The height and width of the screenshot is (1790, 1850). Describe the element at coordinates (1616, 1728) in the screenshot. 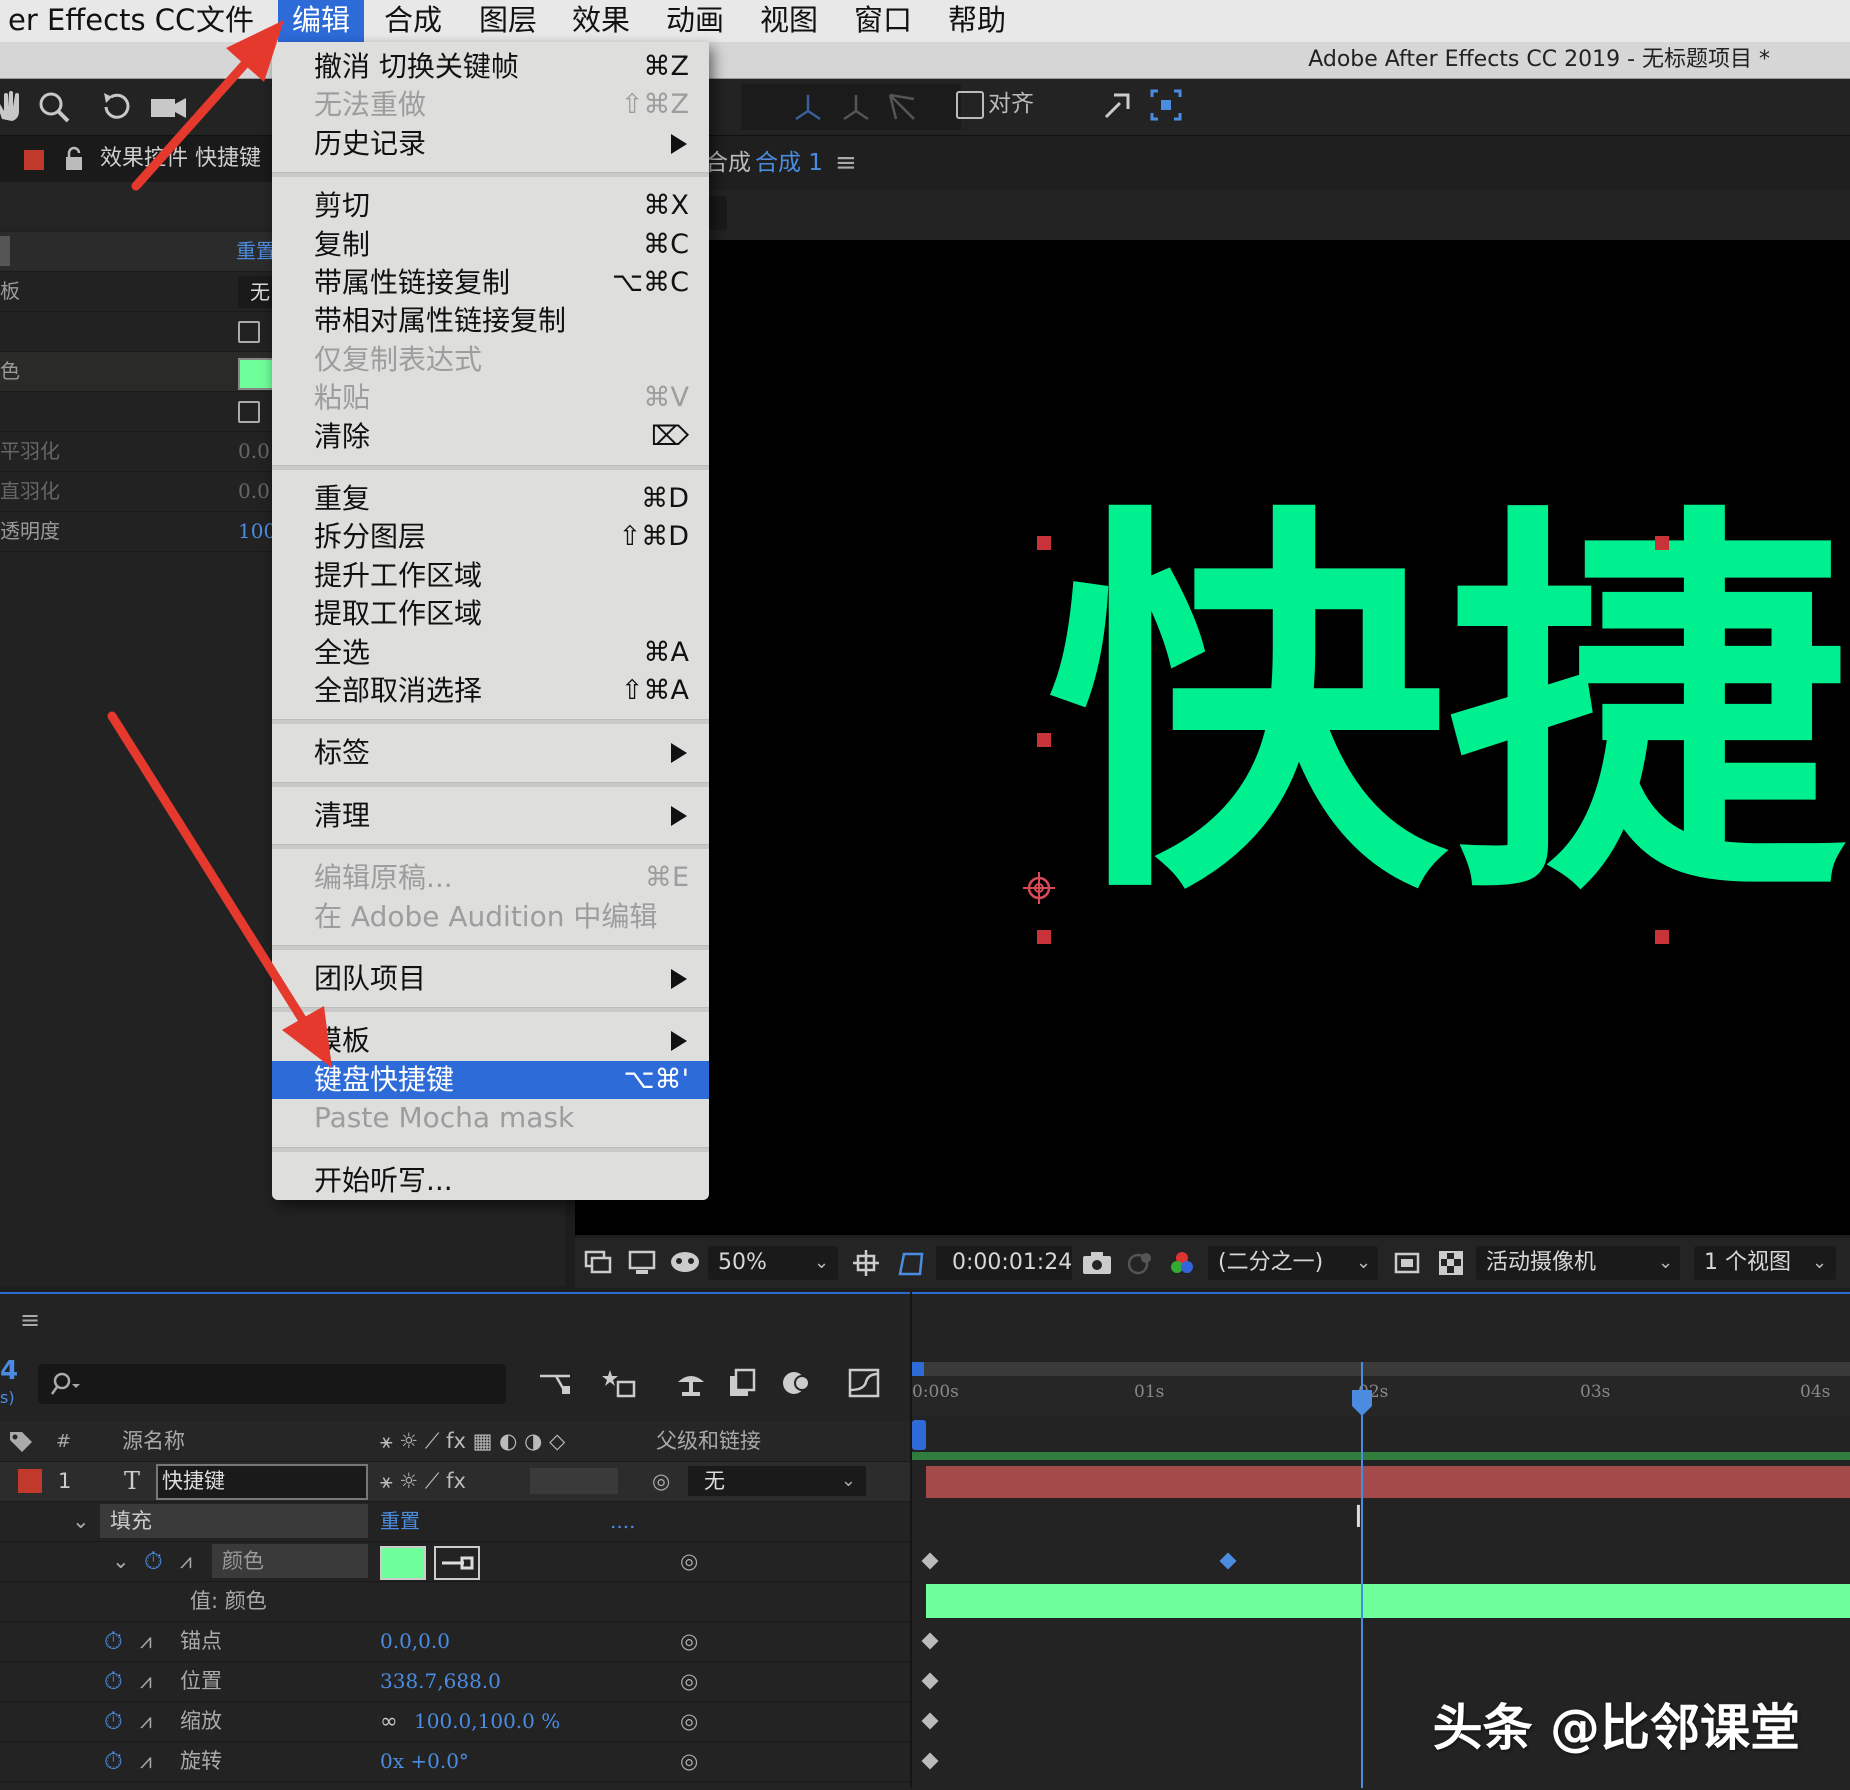

I see `watermark: 头条 @比邻课堂` at that location.